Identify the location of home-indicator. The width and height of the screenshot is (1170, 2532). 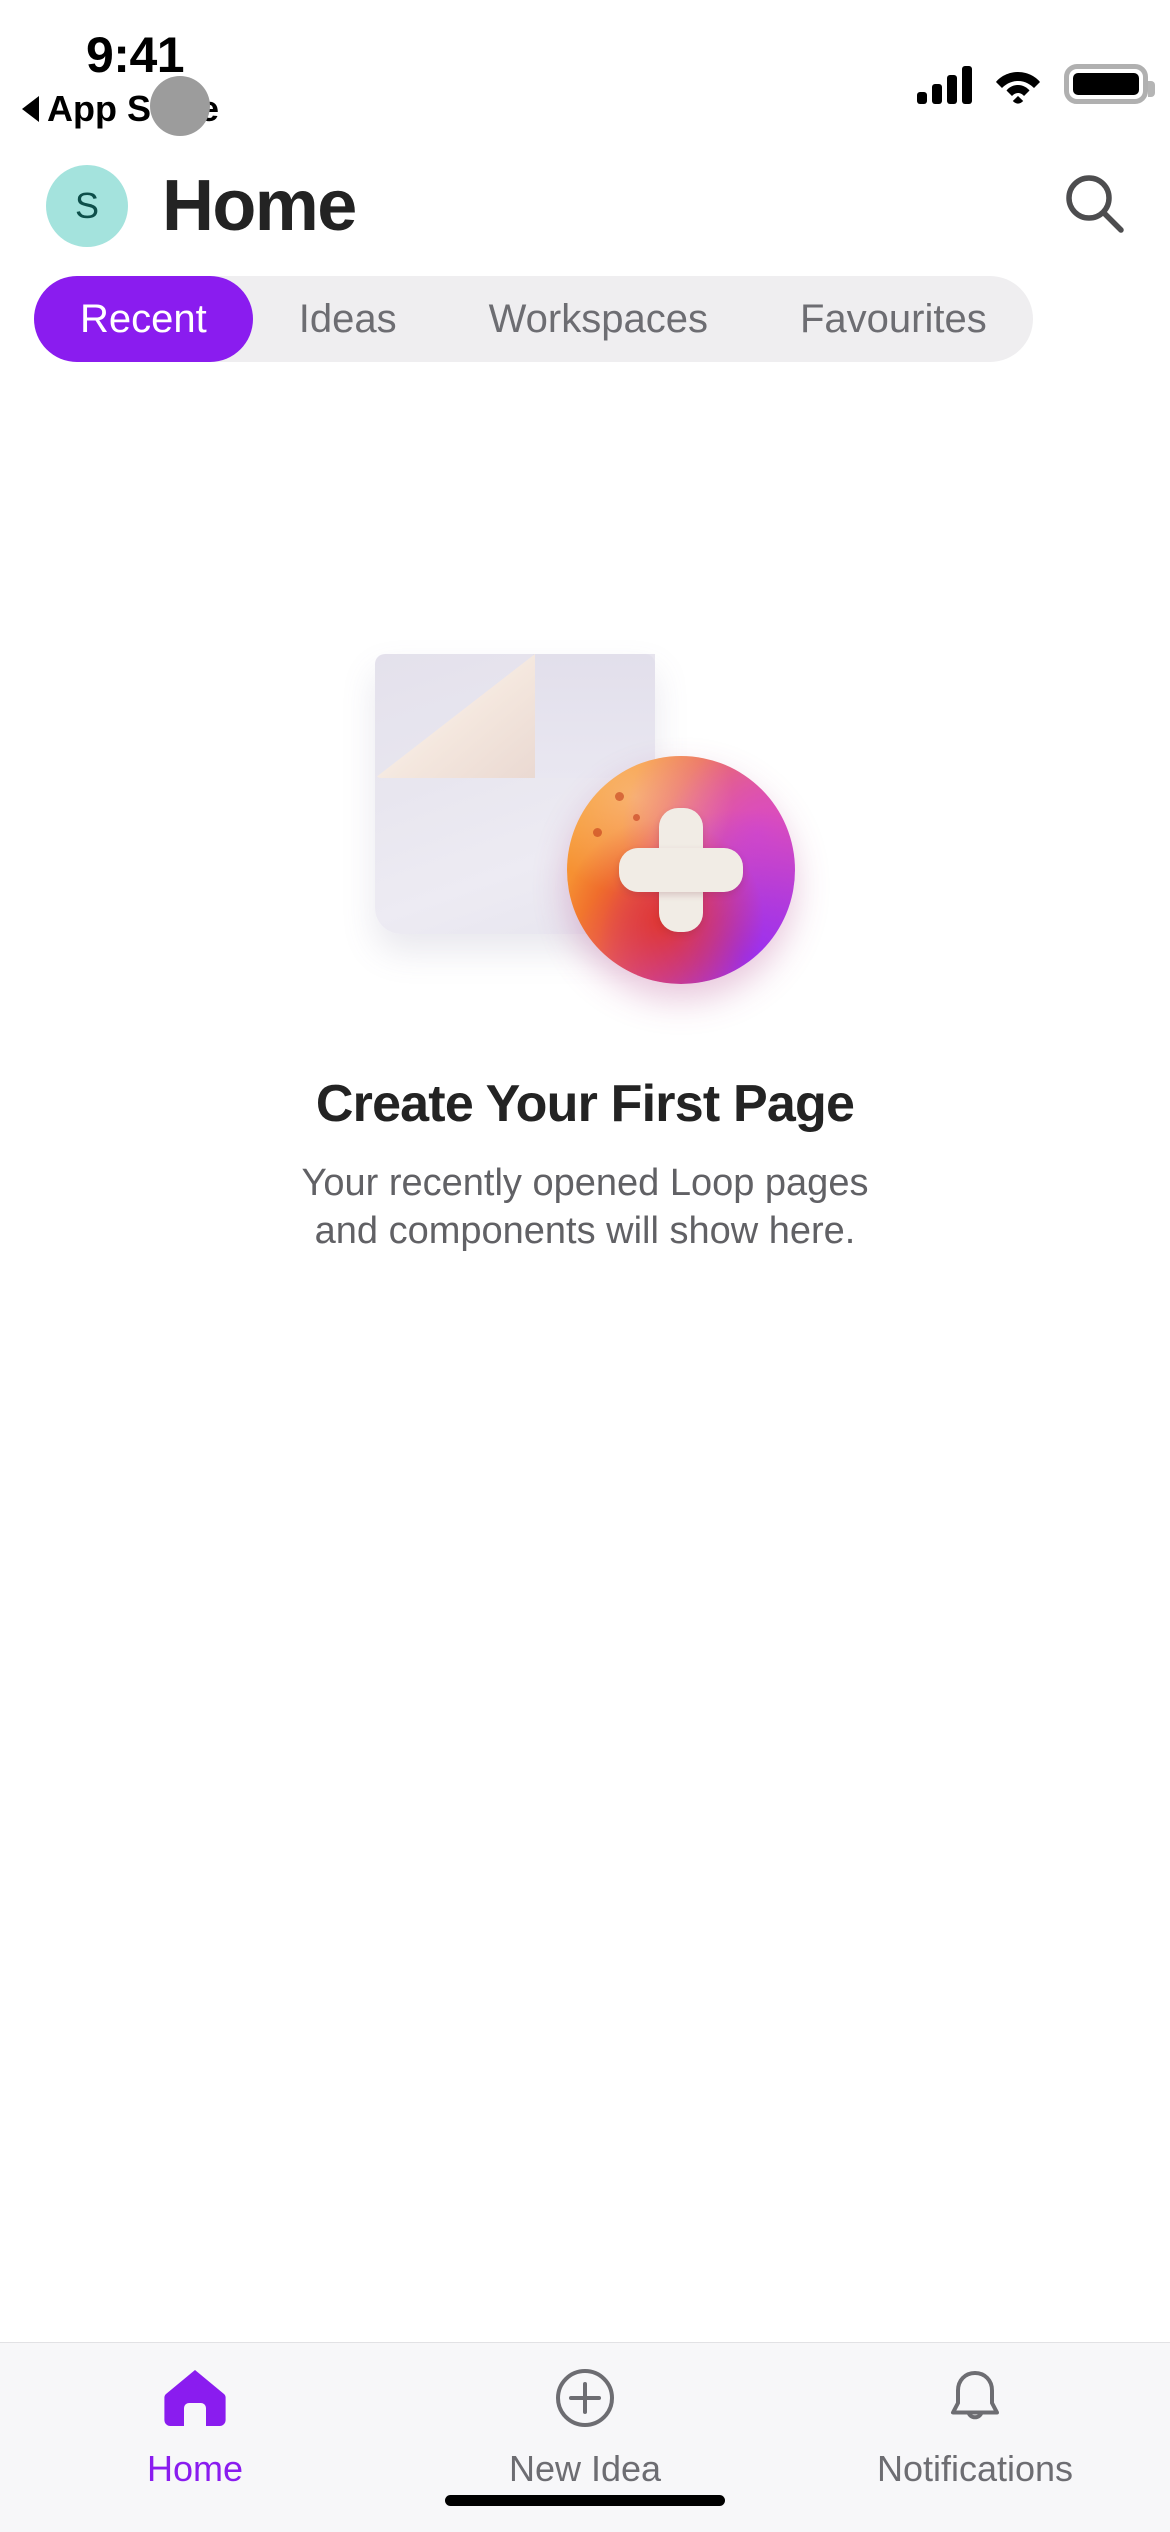
(585, 2500).